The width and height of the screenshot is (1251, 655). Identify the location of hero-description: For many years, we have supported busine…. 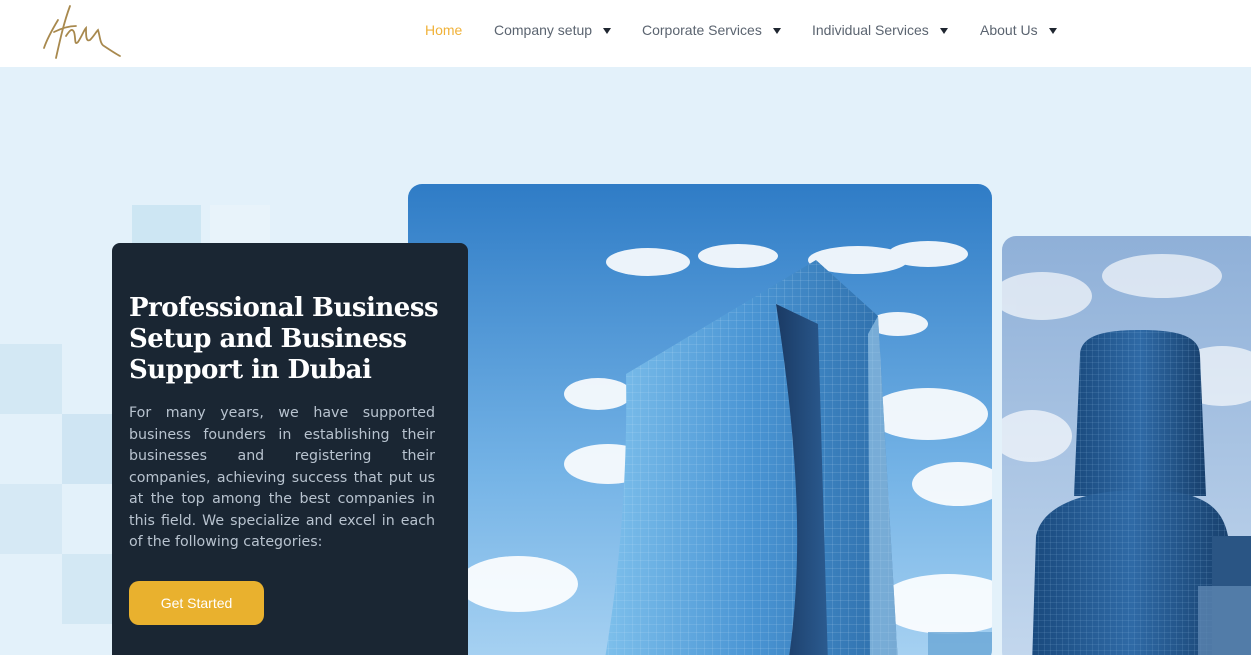
(282, 477).